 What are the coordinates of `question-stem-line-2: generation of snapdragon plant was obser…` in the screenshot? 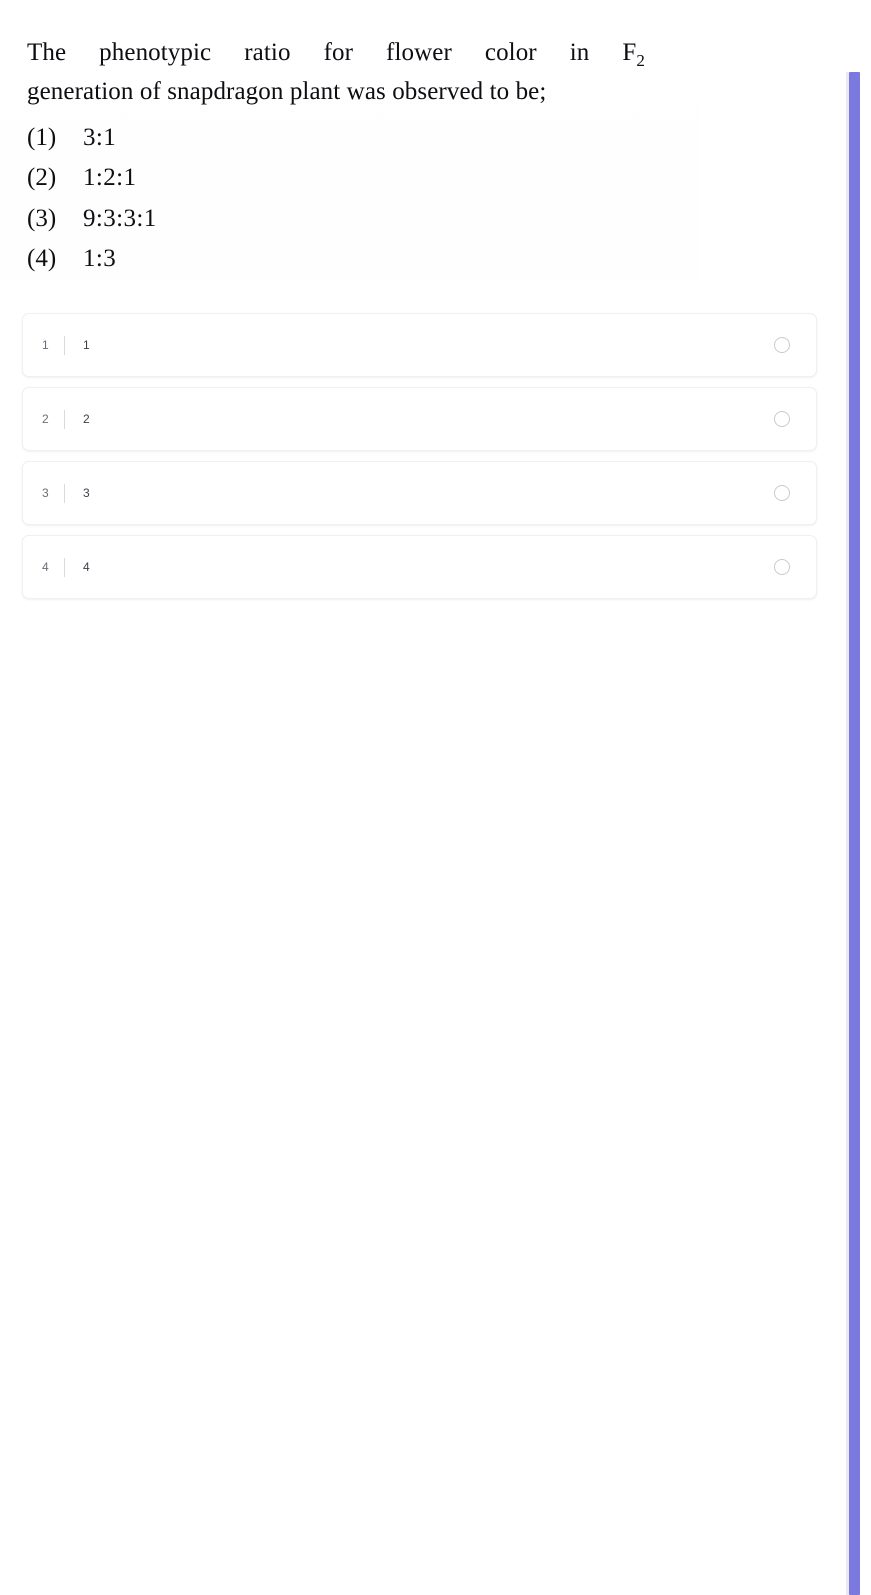 It's located at (287, 91).